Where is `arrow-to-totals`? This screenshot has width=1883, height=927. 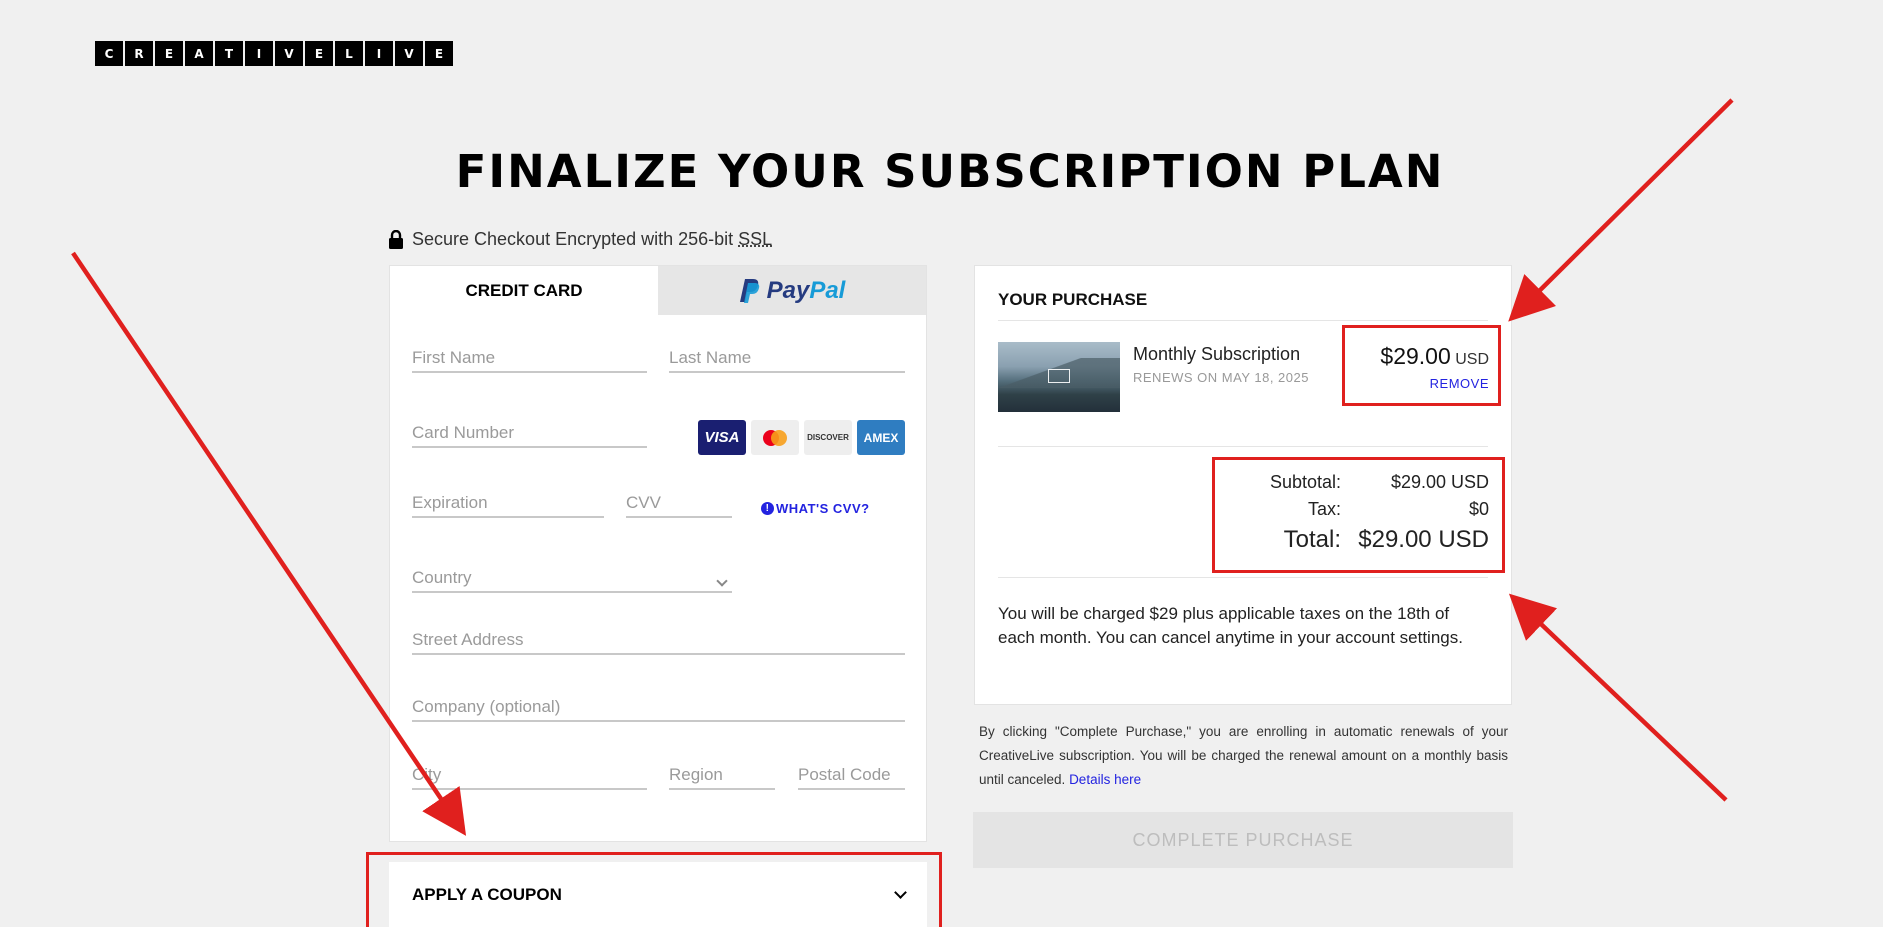
arrow-to-totals is located at coordinates (1618, 697).